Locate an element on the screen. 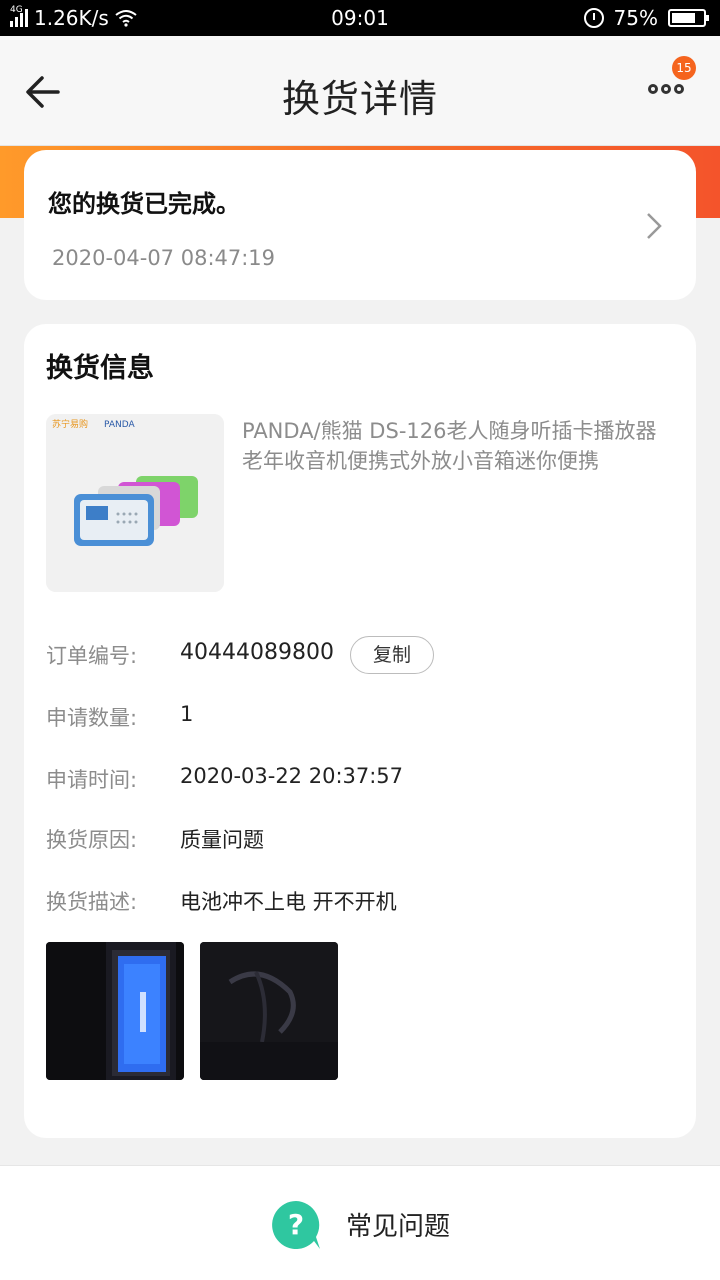 This screenshot has width=720, height=1280. svg-text: 苏宁易购 is located at coordinates (70, 424).